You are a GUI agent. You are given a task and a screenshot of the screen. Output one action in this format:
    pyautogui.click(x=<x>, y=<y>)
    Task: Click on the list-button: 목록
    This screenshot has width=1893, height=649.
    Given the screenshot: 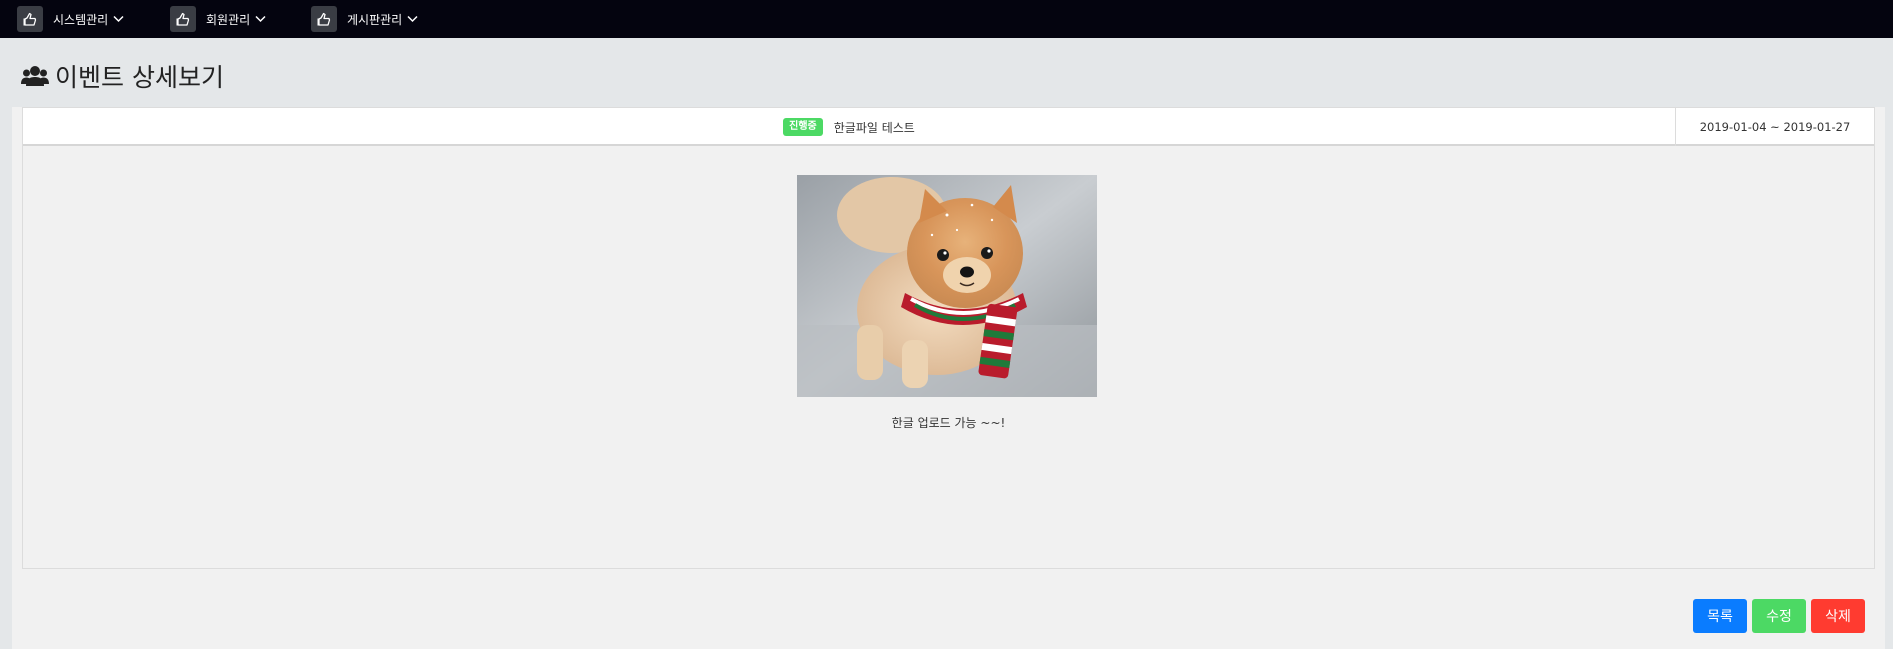 What is the action you would take?
    pyautogui.click(x=1720, y=616)
    